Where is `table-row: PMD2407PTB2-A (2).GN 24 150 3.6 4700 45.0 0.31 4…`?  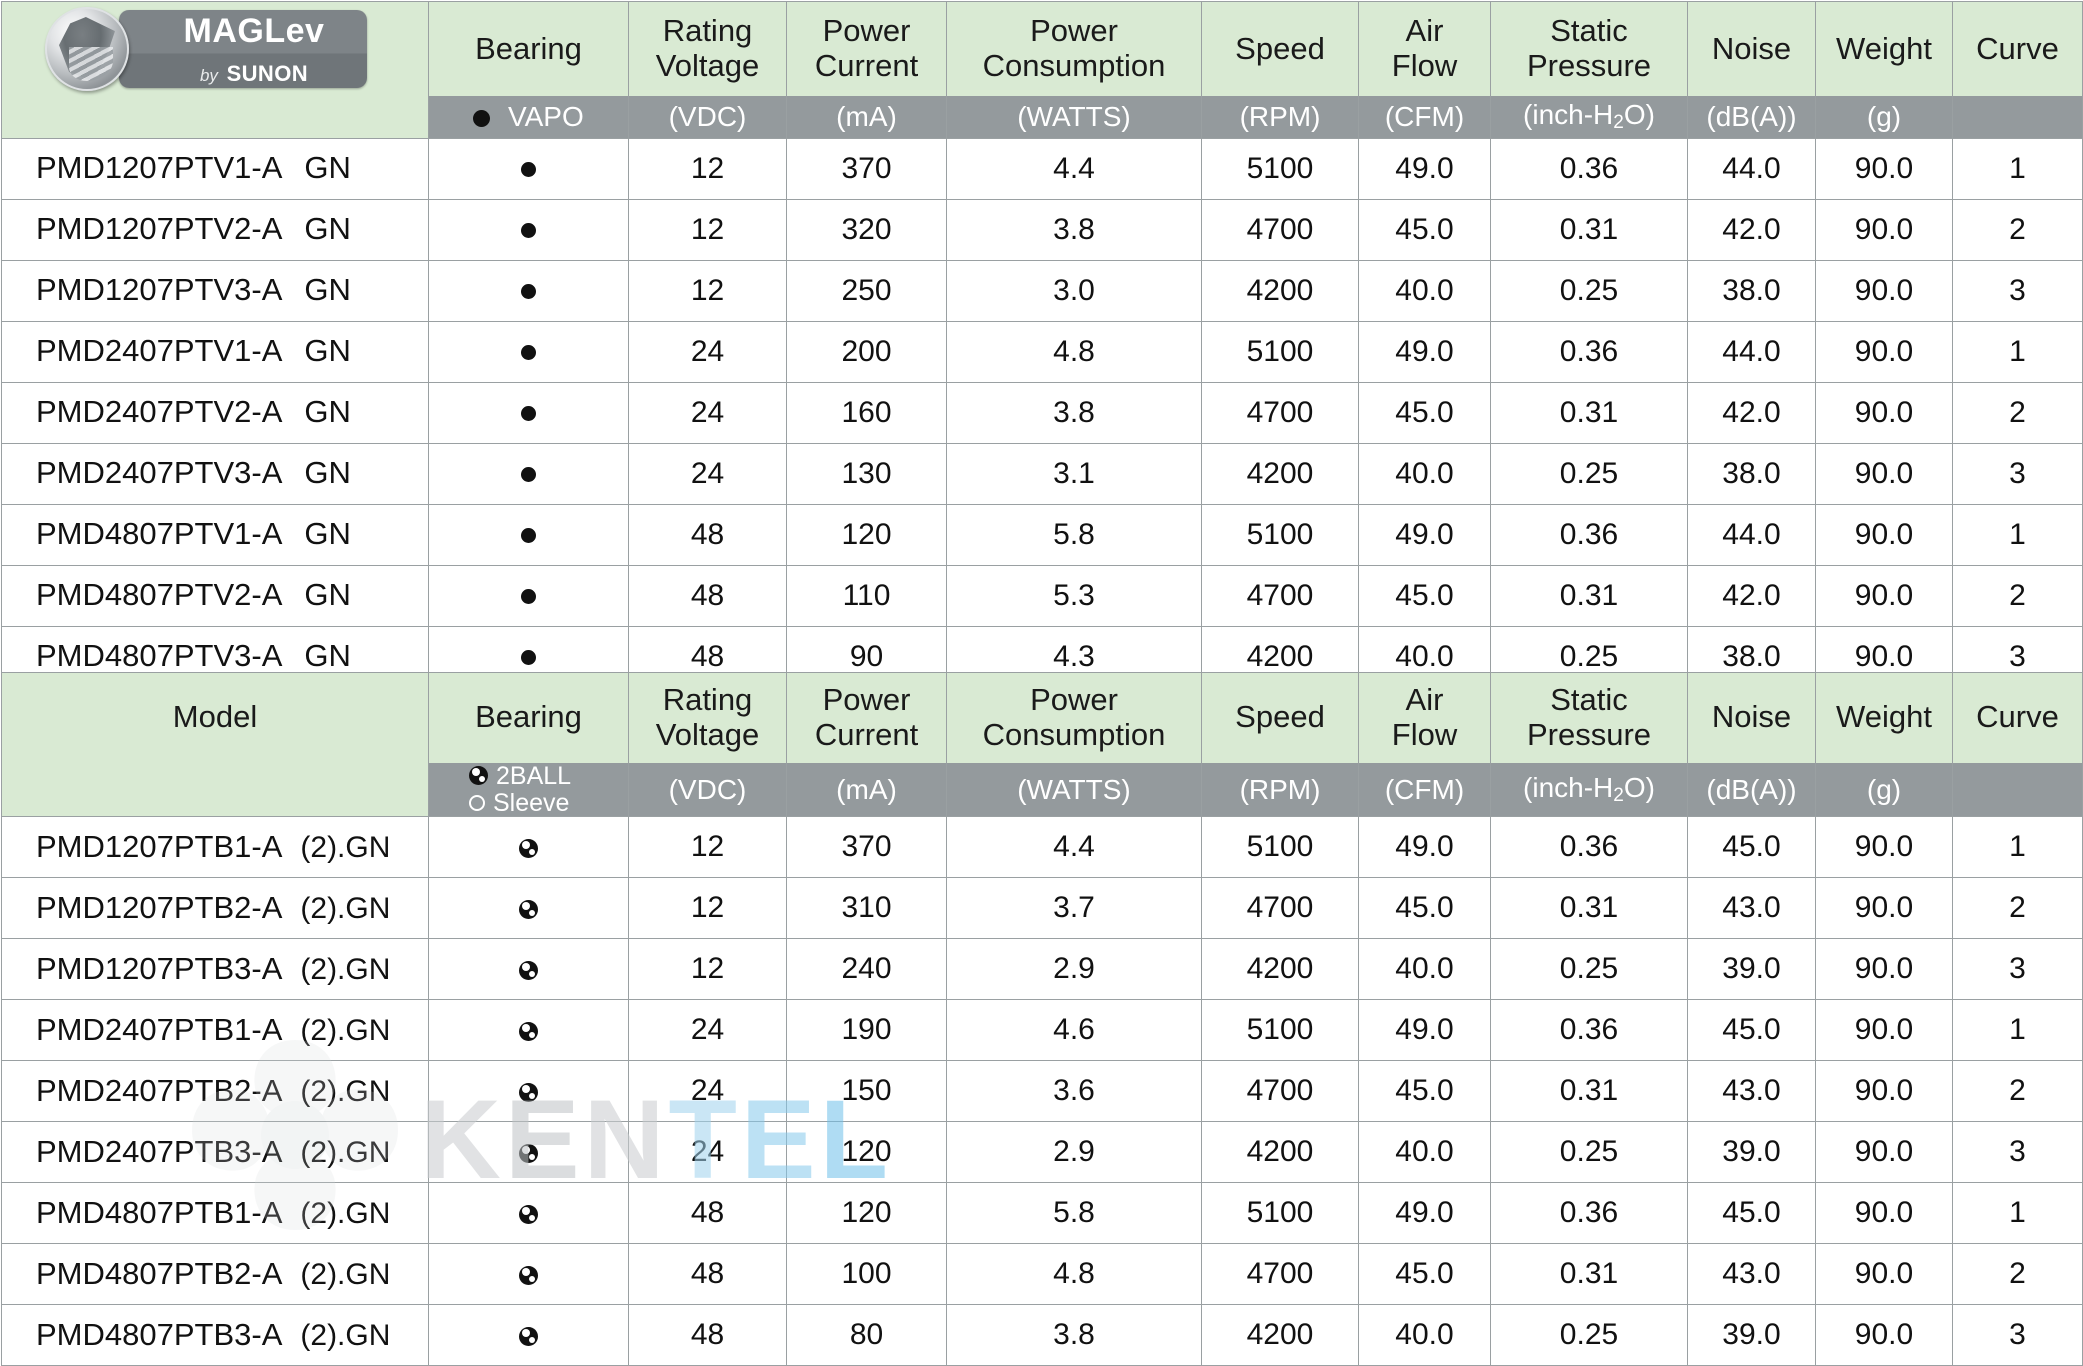 table-row: PMD2407PTB2-A (2).GN 24 150 3.6 4700 45.0 0.31 4… is located at coordinates (1042, 1091).